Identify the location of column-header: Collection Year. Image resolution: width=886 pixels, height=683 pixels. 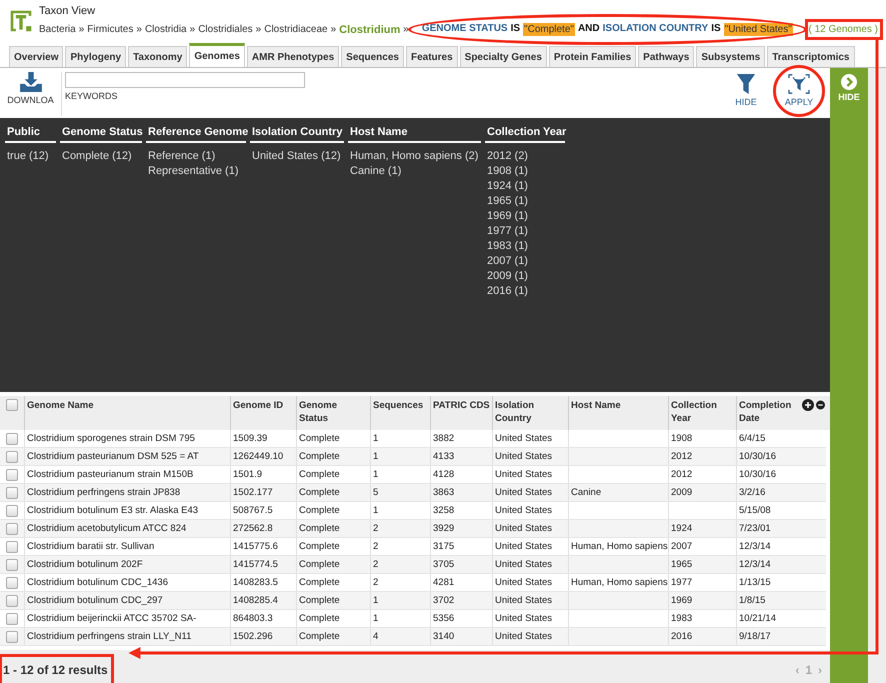
(702, 412).